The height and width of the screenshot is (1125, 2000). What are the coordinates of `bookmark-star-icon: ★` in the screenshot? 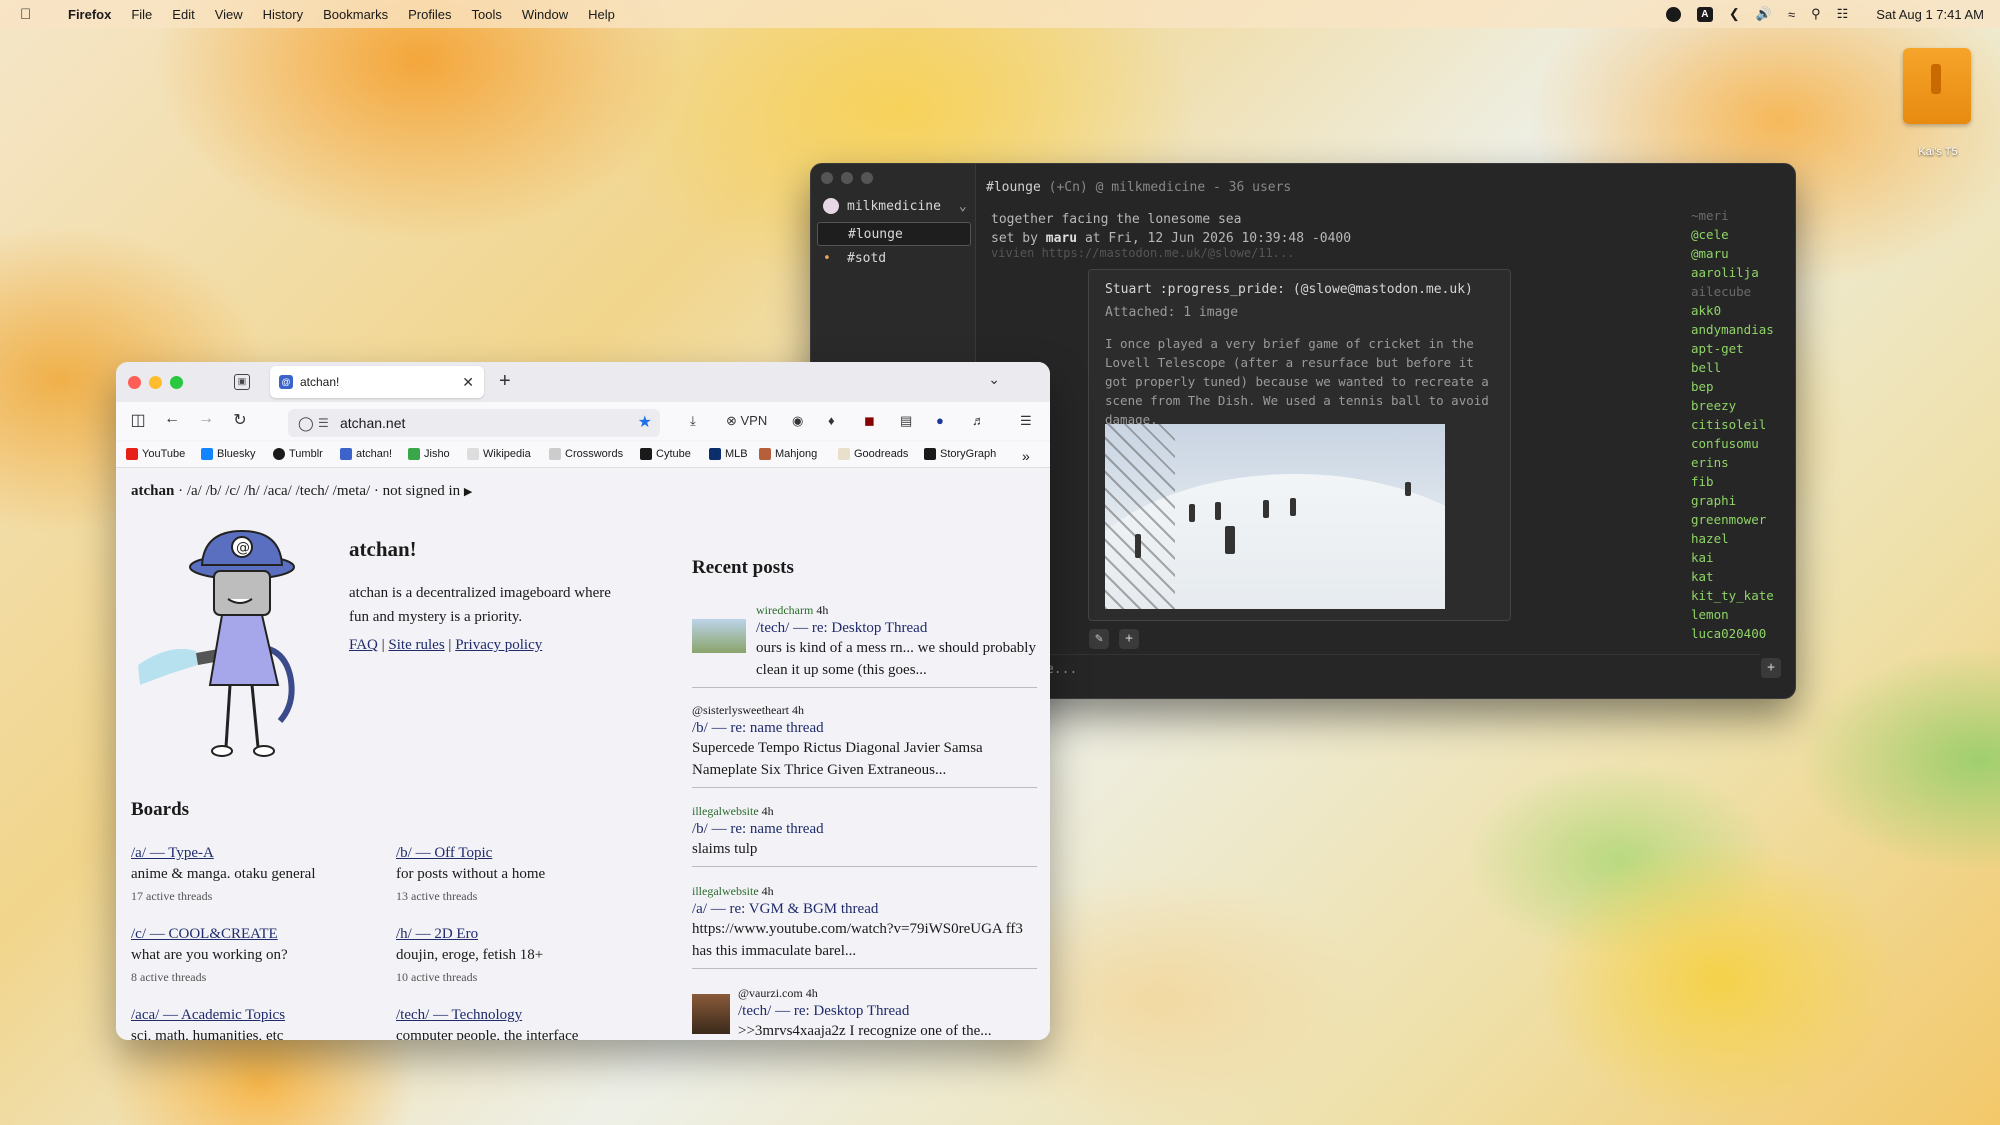 It's located at (645, 423).